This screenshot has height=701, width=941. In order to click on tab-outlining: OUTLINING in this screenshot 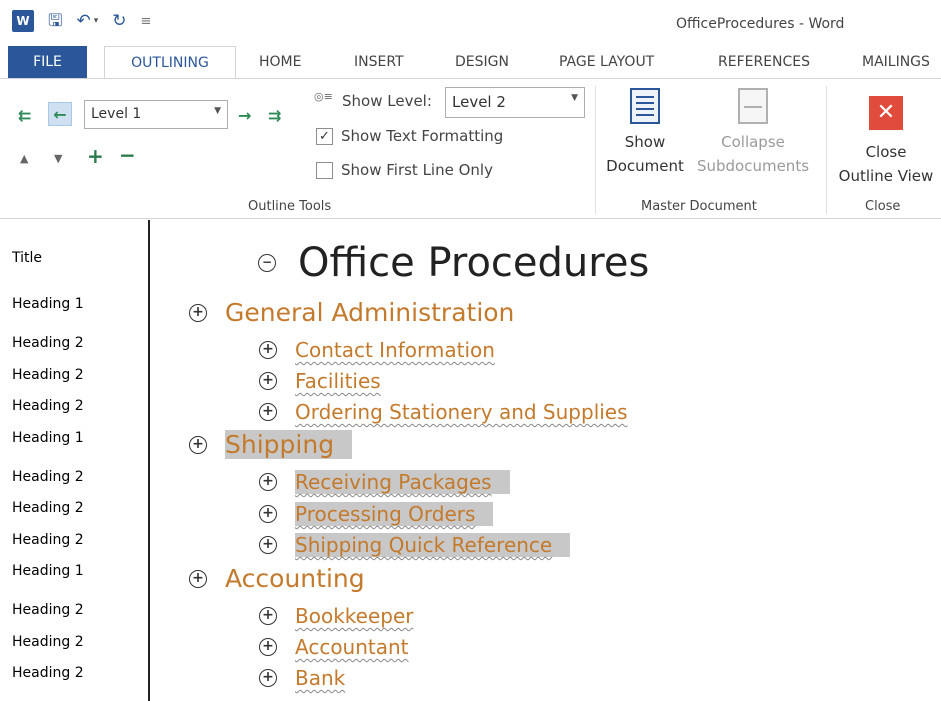, I will do `click(170, 62)`.